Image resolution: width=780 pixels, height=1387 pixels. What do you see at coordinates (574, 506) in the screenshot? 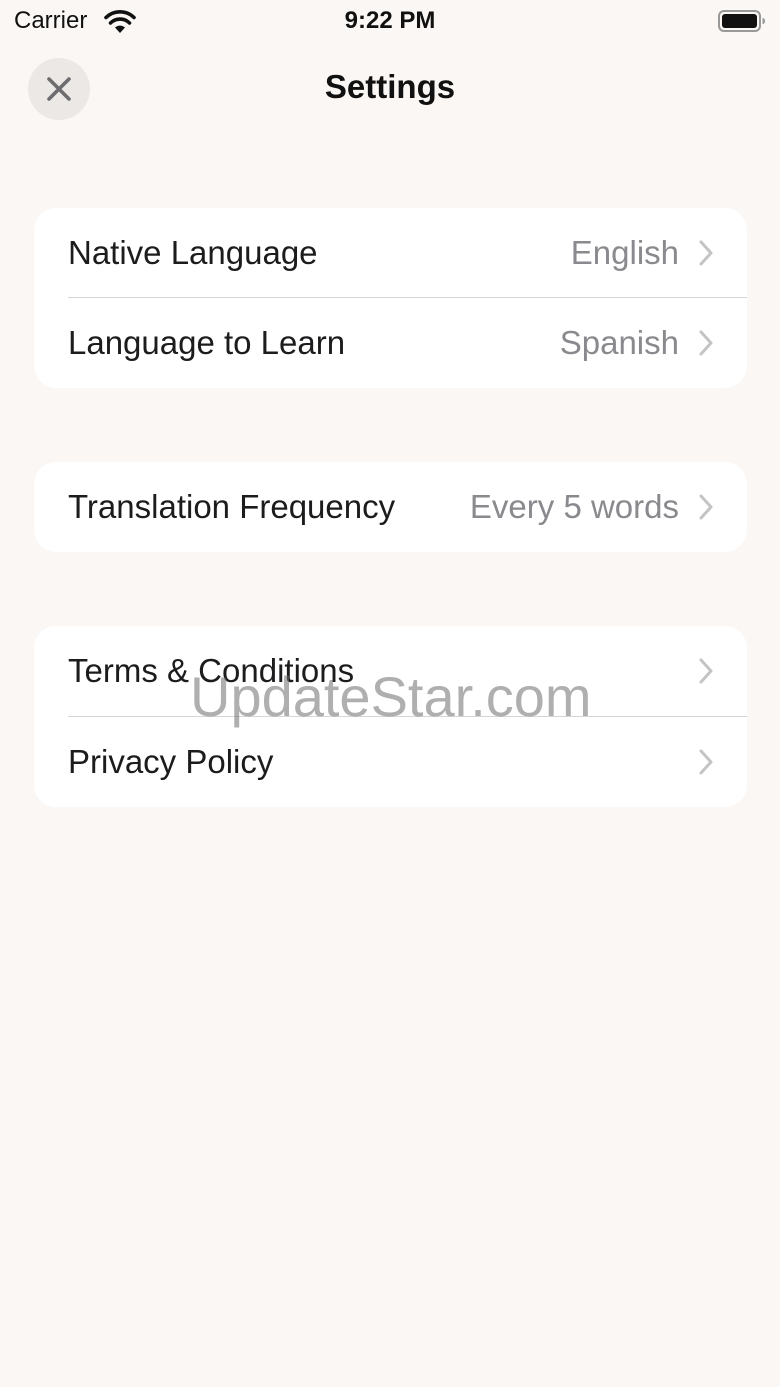
I see `translation-frequency-value: Every 5 words` at bounding box center [574, 506].